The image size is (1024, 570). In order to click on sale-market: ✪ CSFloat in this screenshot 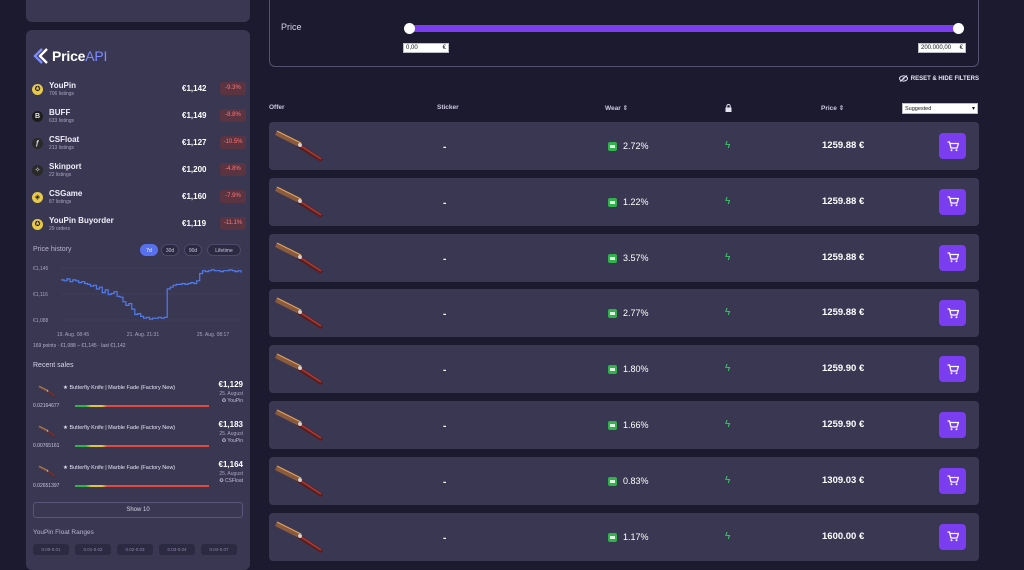, I will do `click(231, 481)`.